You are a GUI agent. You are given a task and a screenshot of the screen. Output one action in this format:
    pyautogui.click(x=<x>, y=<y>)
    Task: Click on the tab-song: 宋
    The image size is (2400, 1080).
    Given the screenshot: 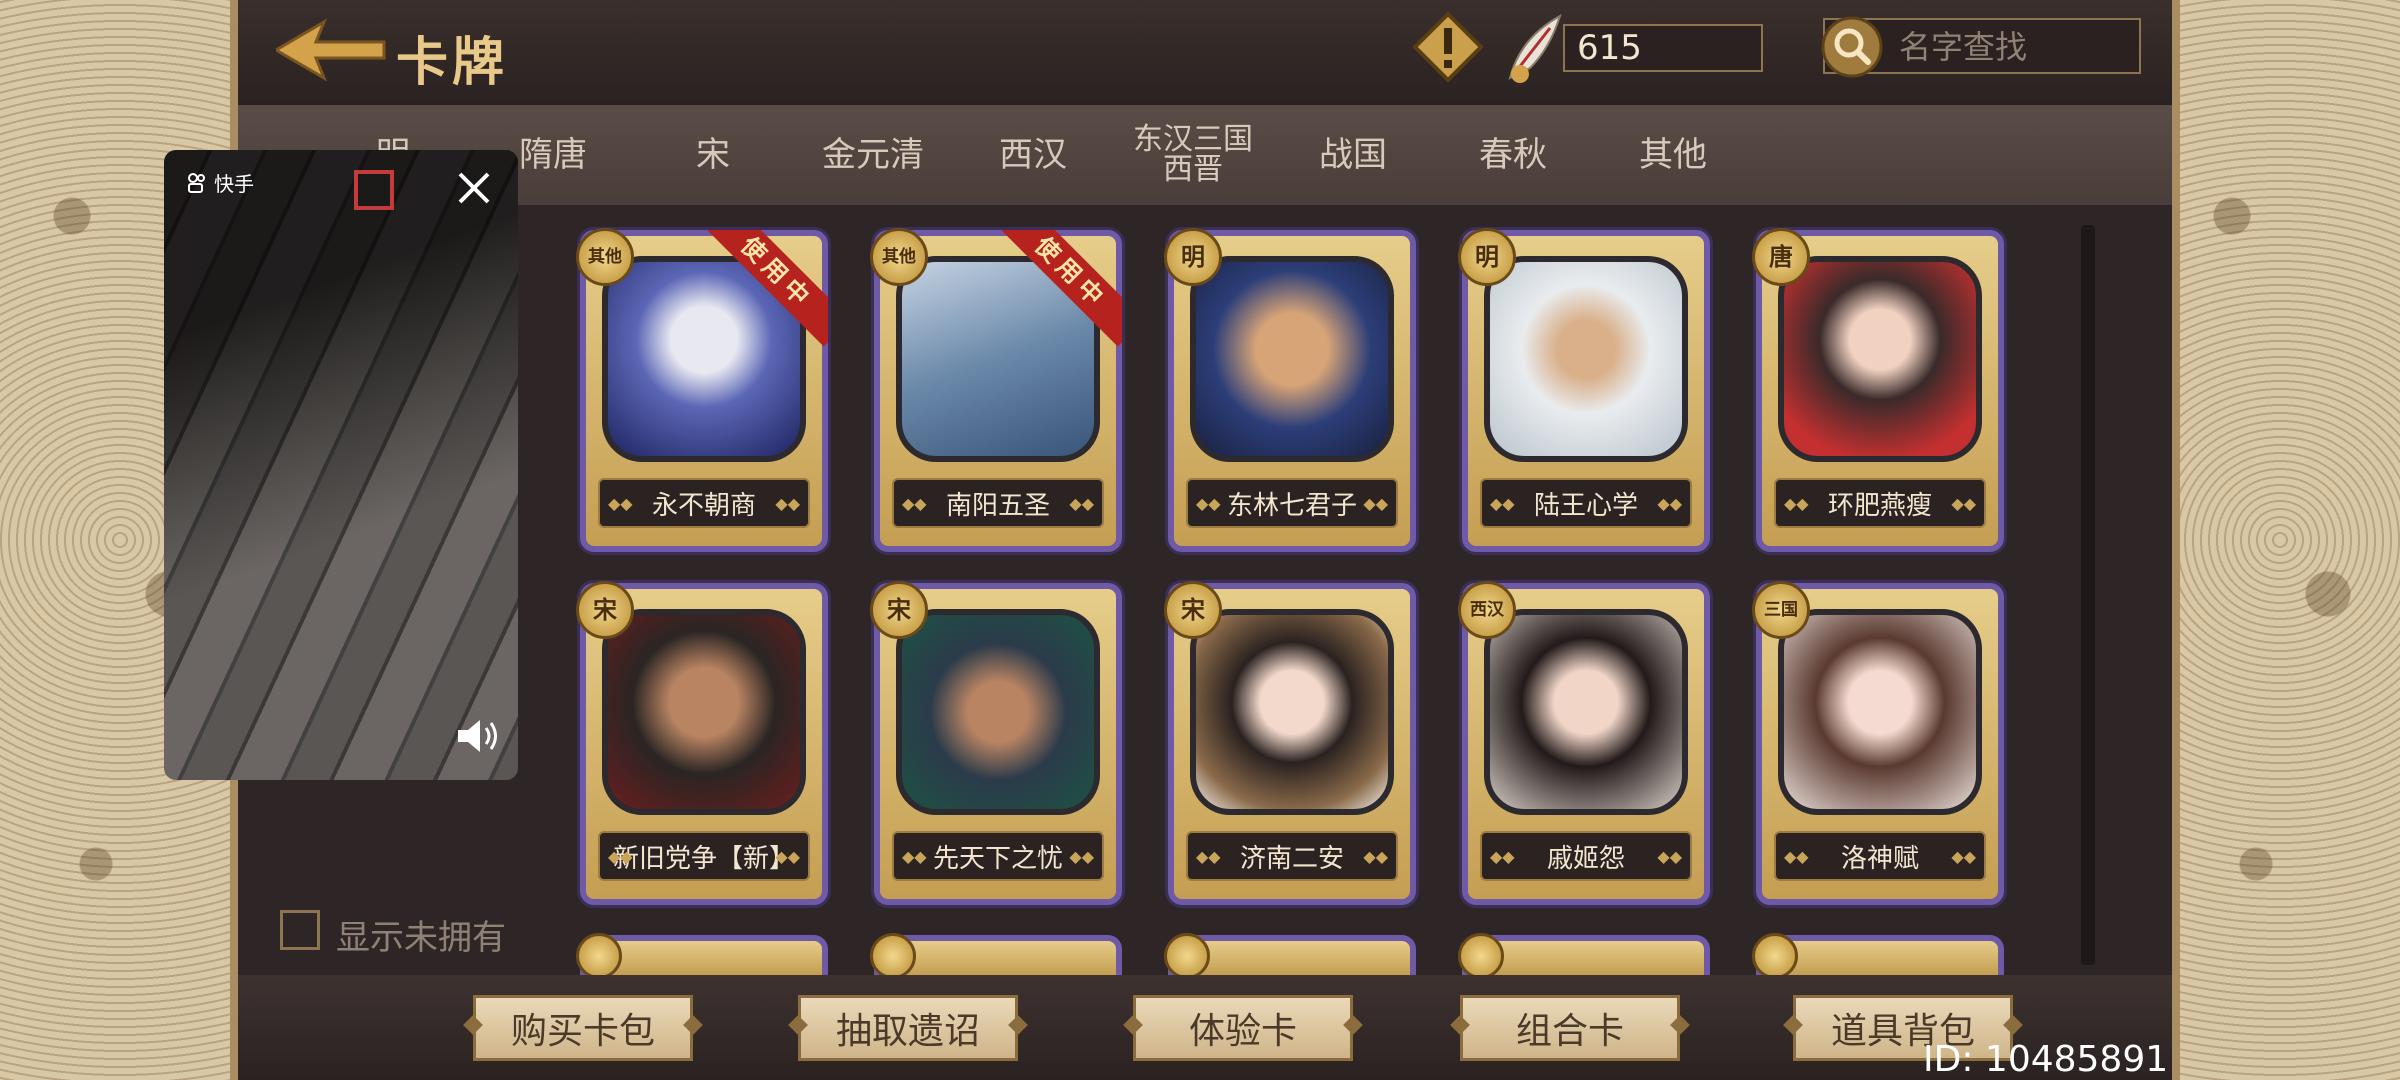 What is the action you would take?
    pyautogui.click(x=713, y=155)
    